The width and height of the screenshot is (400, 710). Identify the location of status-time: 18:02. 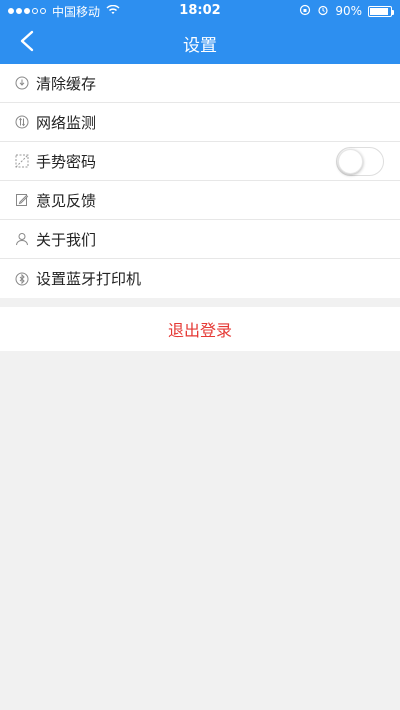
(200, 10).